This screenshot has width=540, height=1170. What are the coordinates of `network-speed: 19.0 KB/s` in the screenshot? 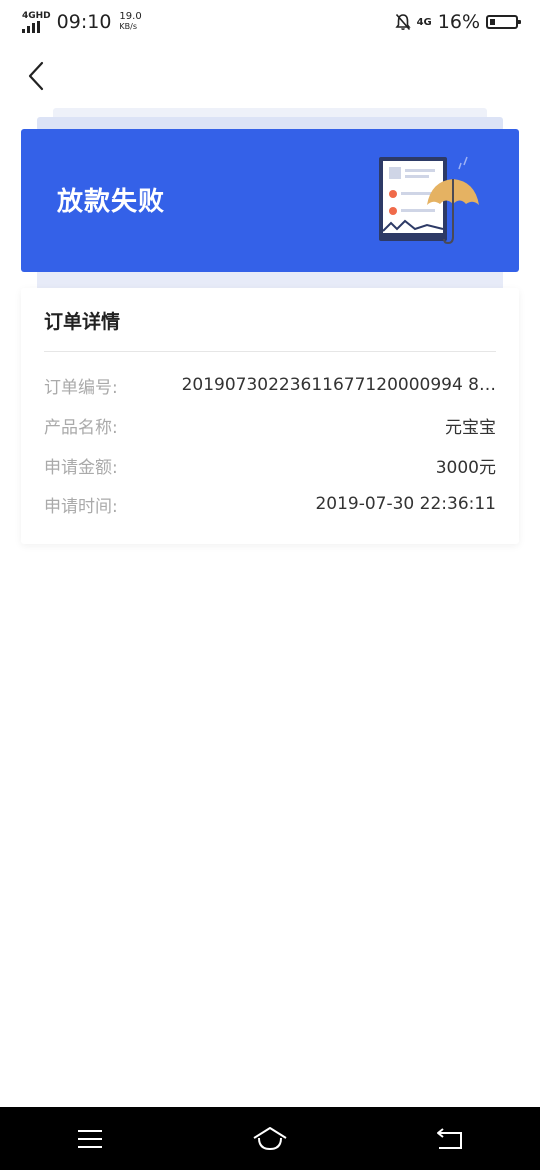 It's located at (130, 21).